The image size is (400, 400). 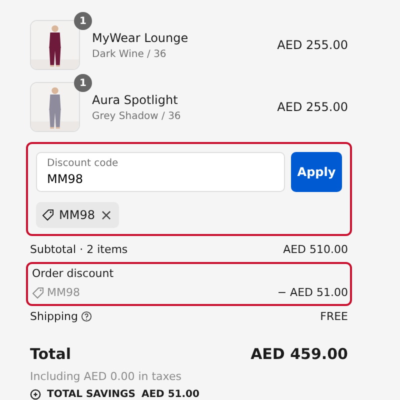 What do you see at coordinates (54, 316) in the screenshot?
I see `shipping-label: Shipping` at bounding box center [54, 316].